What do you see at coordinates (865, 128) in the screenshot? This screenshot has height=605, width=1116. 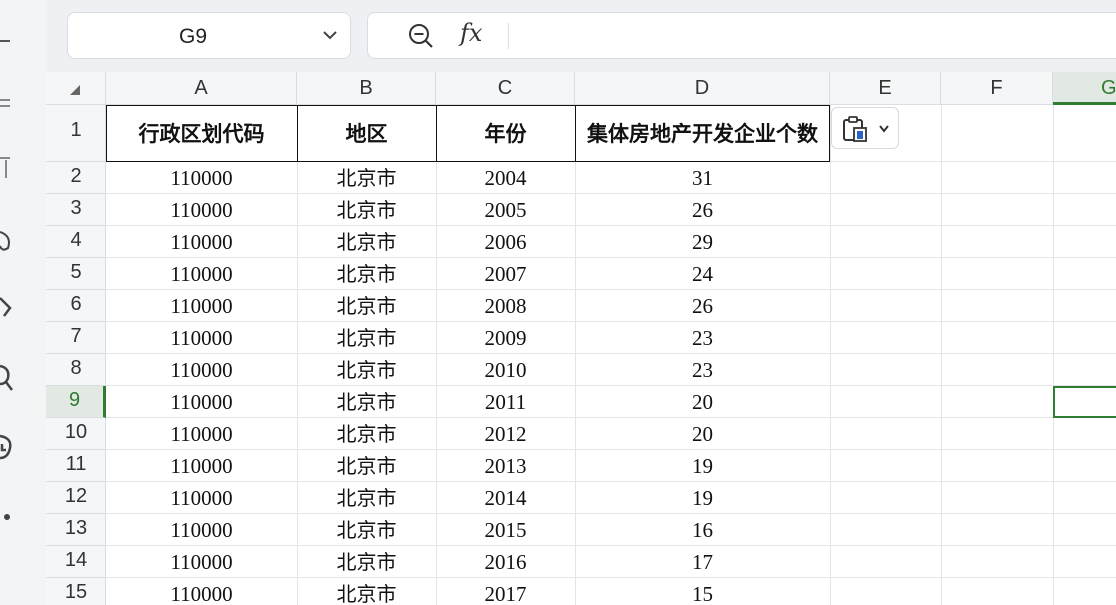 I see `paste-options-button` at bounding box center [865, 128].